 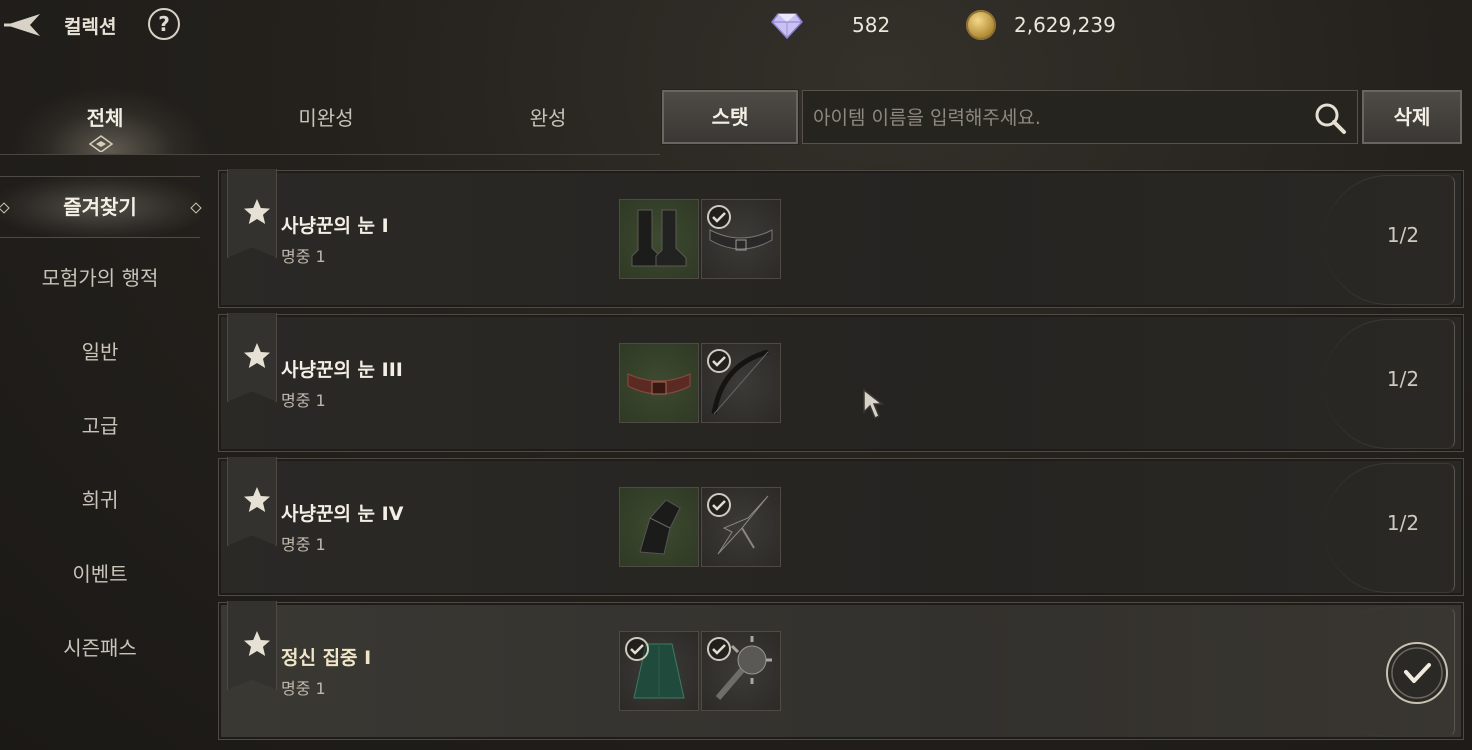 I want to click on collection-name: 사냥꾼의 눈 I, so click(x=335, y=226).